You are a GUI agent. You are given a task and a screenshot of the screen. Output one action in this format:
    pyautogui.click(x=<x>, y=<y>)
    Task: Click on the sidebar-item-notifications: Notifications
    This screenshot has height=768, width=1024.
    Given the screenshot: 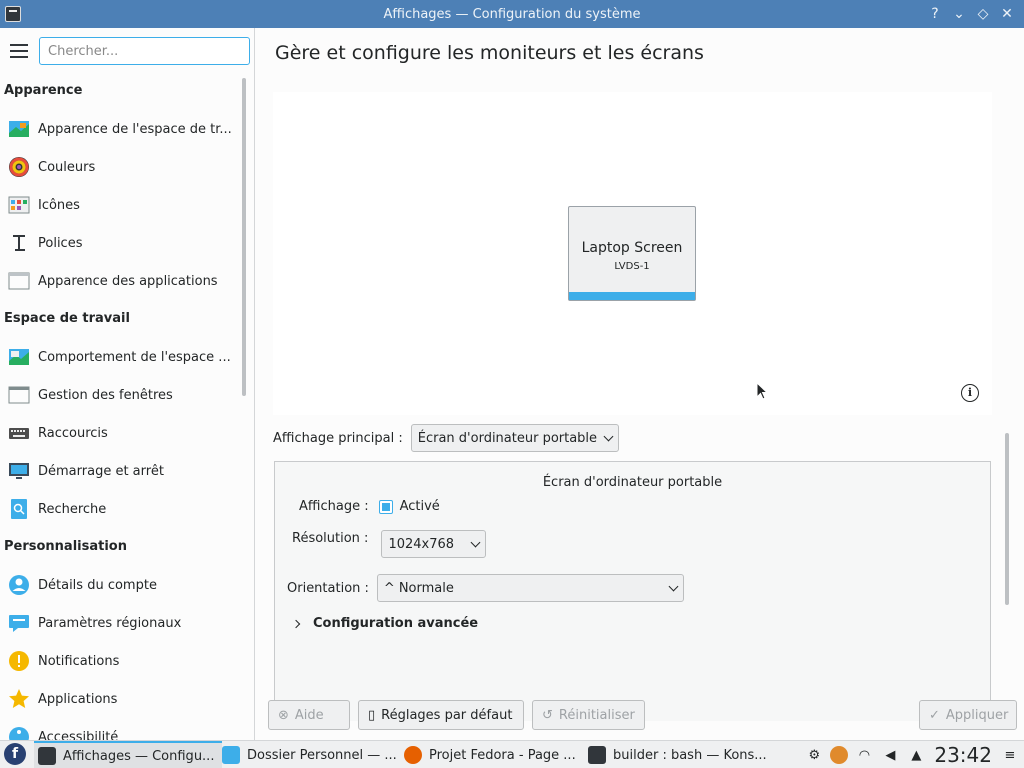 What is the action you would take?
    pyautogui.click(x=122, y=661)
    